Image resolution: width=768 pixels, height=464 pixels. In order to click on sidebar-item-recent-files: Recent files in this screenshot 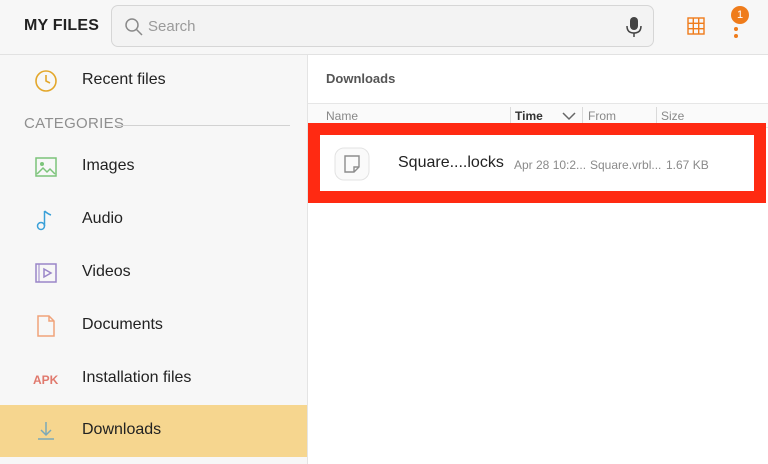, I will do `click(153, 81)`.